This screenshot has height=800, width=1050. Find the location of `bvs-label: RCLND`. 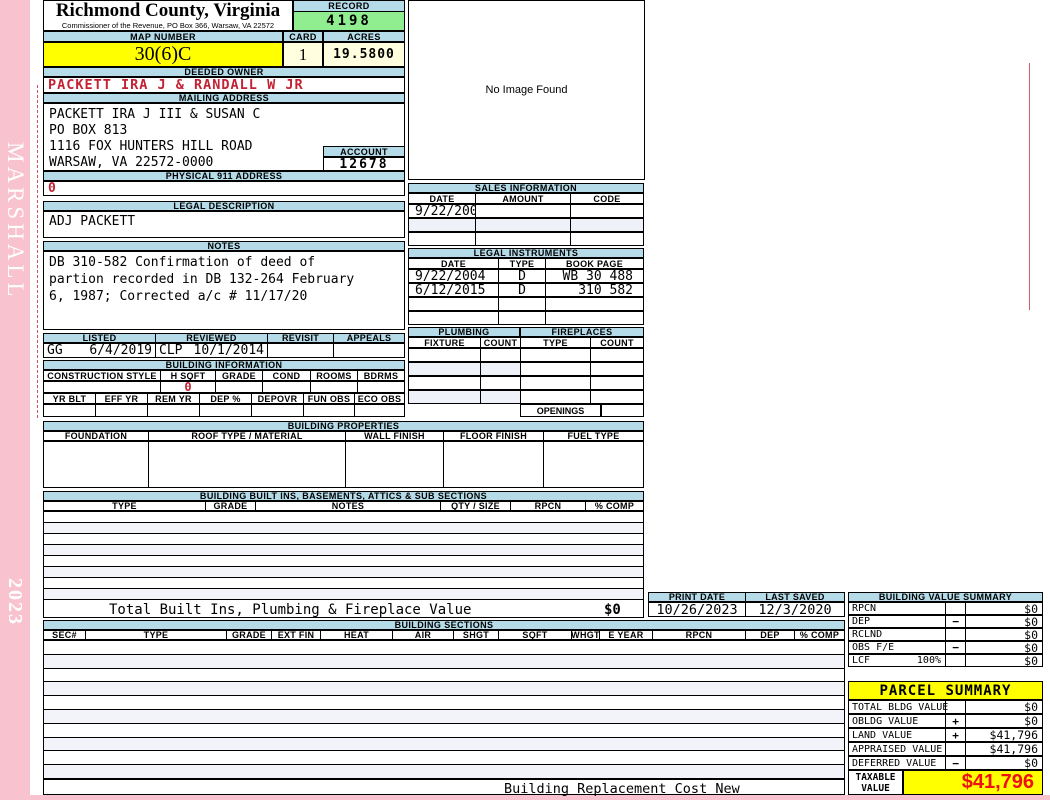

bvs-label: RCLND is located at coordinates (867, 634).